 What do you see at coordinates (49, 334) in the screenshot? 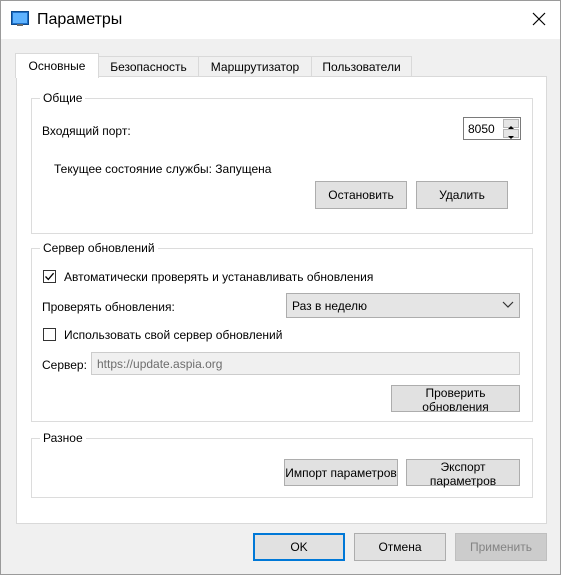
I see `custom-server-checkbox` at bounding box center [49, 334].